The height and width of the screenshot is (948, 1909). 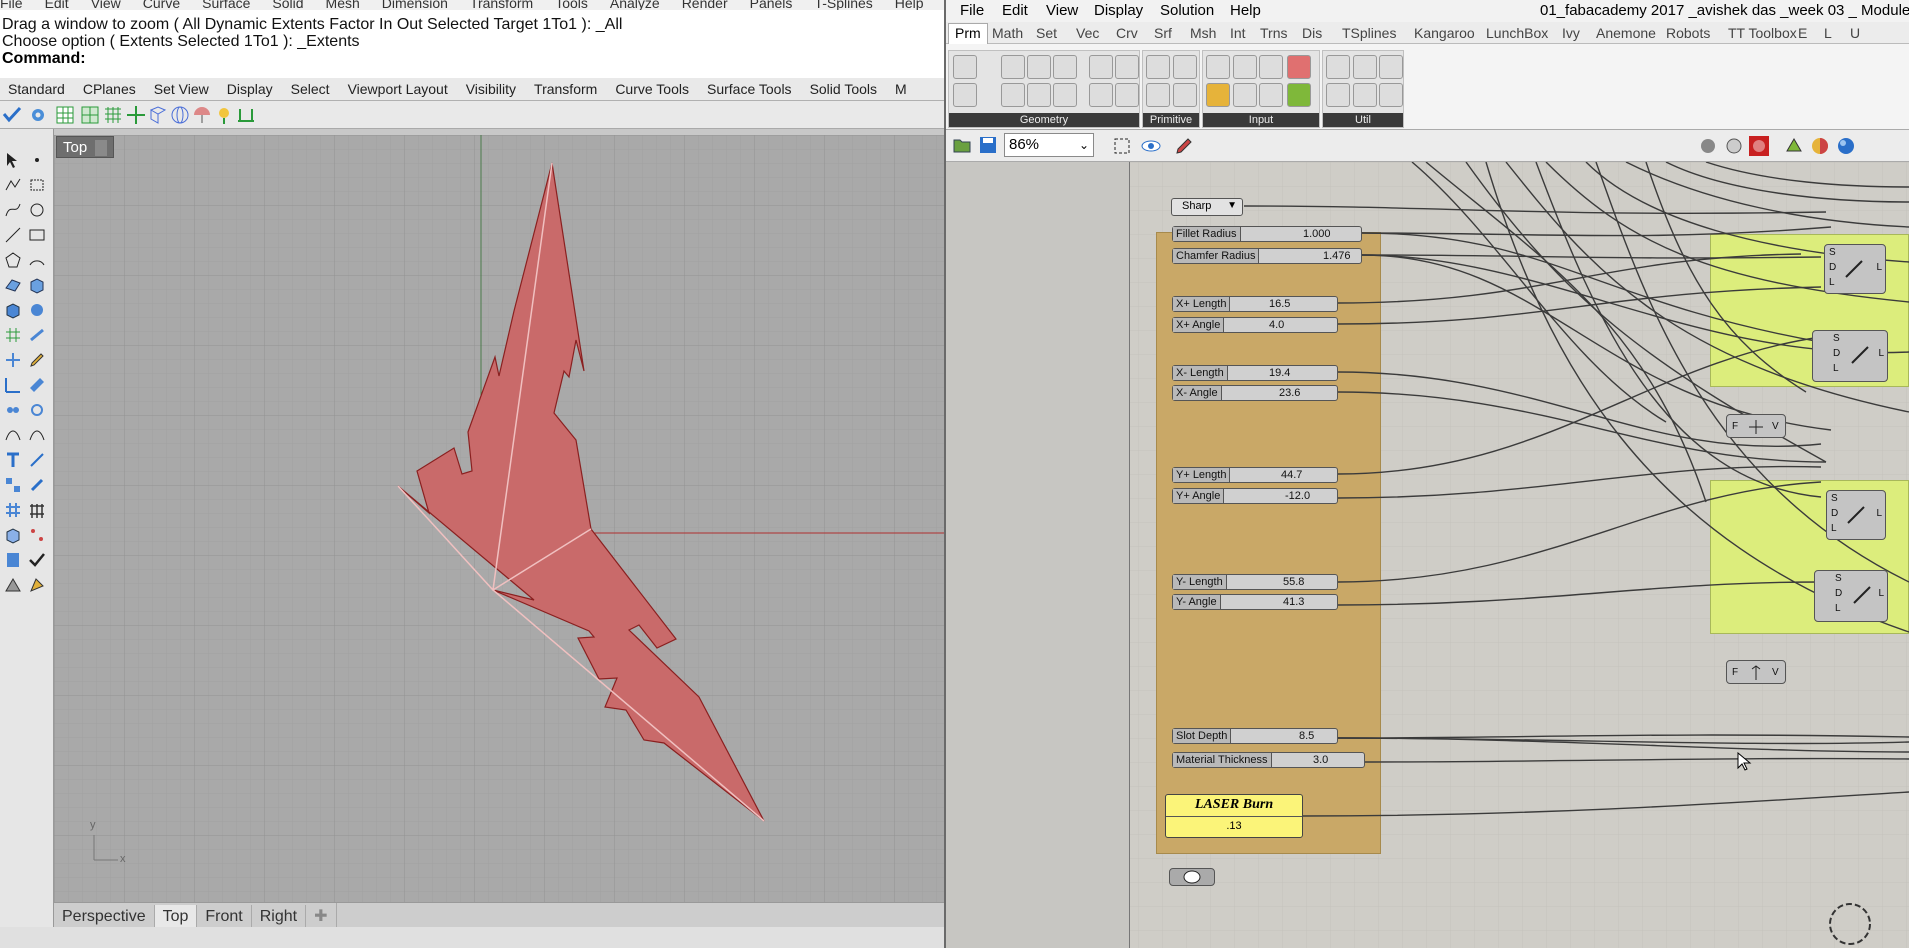 I want to click on point-icon, so click(x=37, y=160).